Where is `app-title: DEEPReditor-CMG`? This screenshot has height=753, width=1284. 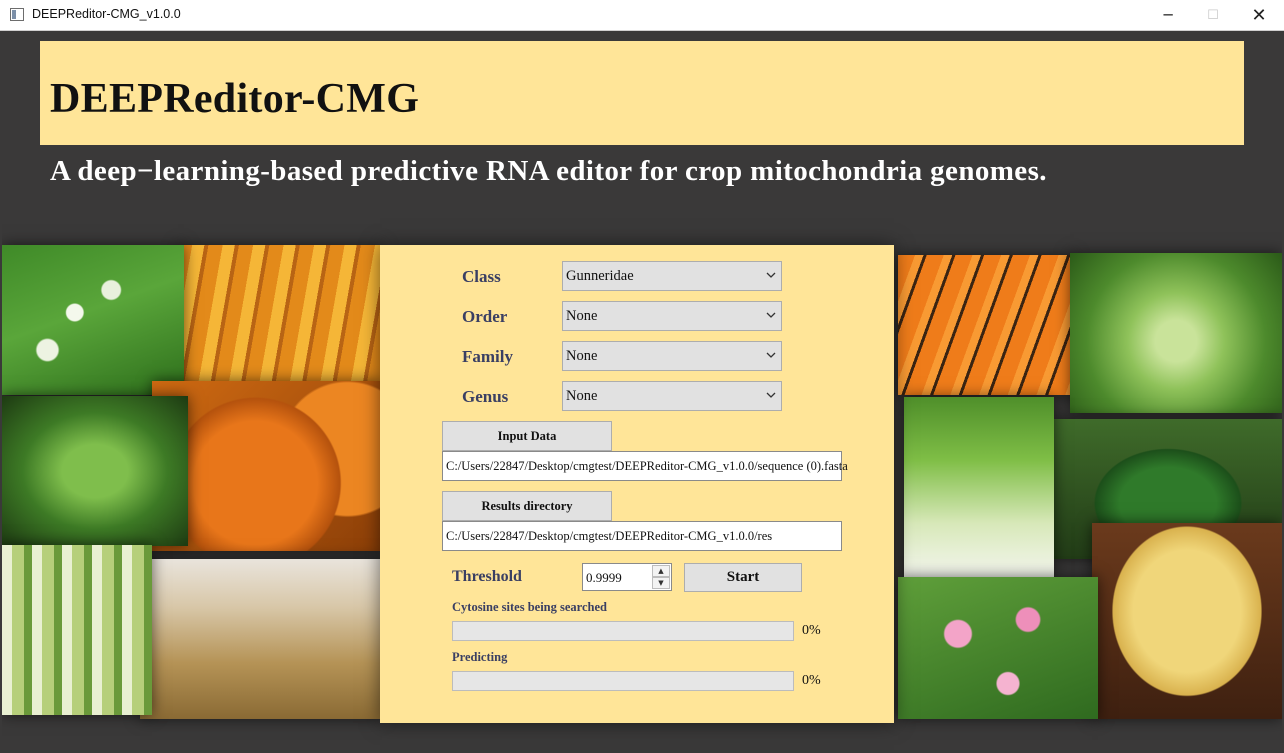 app-title: DEEPReditor-CMG is located at coordinates (235, 99).